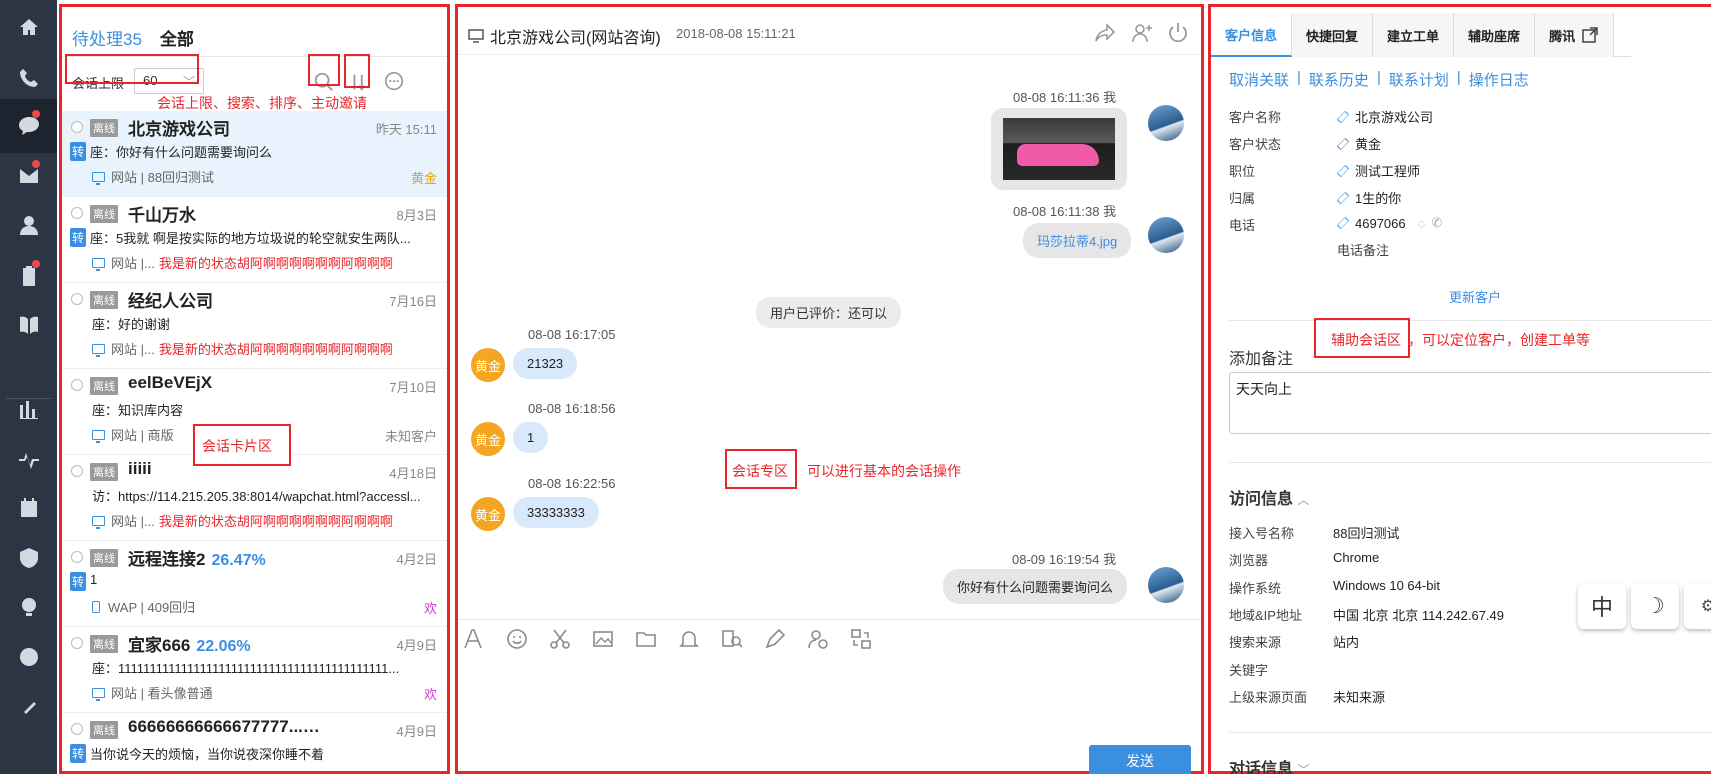  I want to click on image-message, so click(1059, 149).